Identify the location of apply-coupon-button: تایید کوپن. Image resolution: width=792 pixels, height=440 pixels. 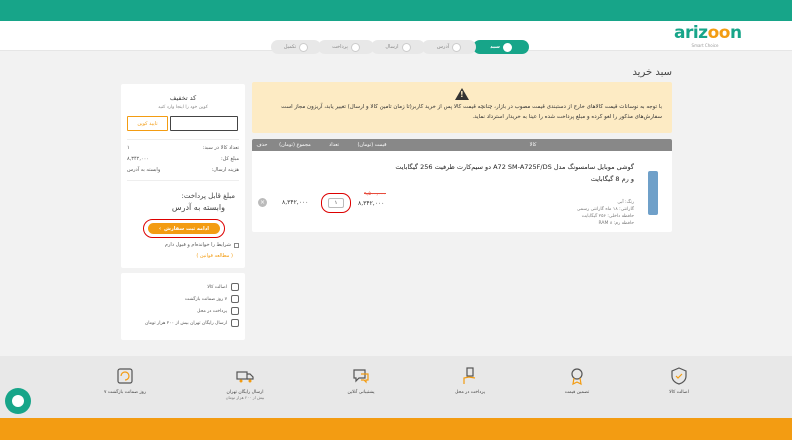
(147, 123).